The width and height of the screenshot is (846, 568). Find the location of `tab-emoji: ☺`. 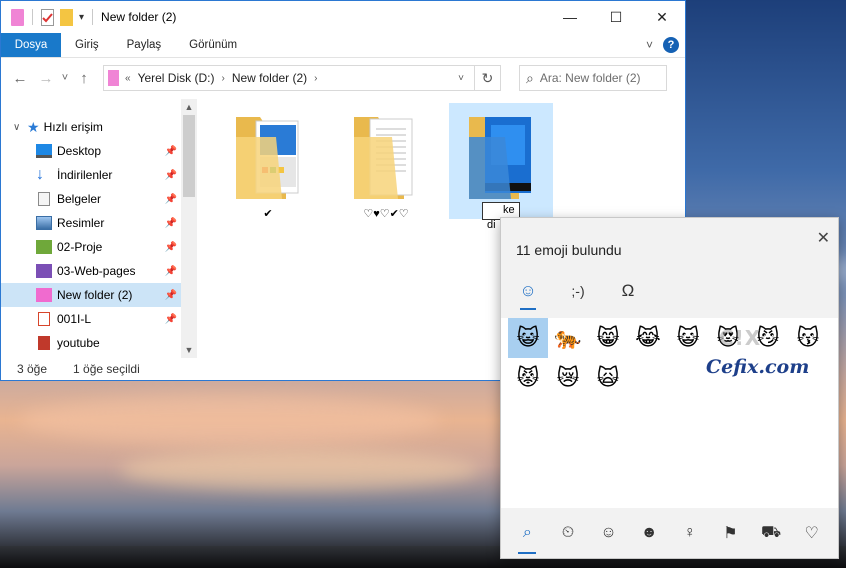

tab-emoji: ☺ is located at coordinates (528, 293).